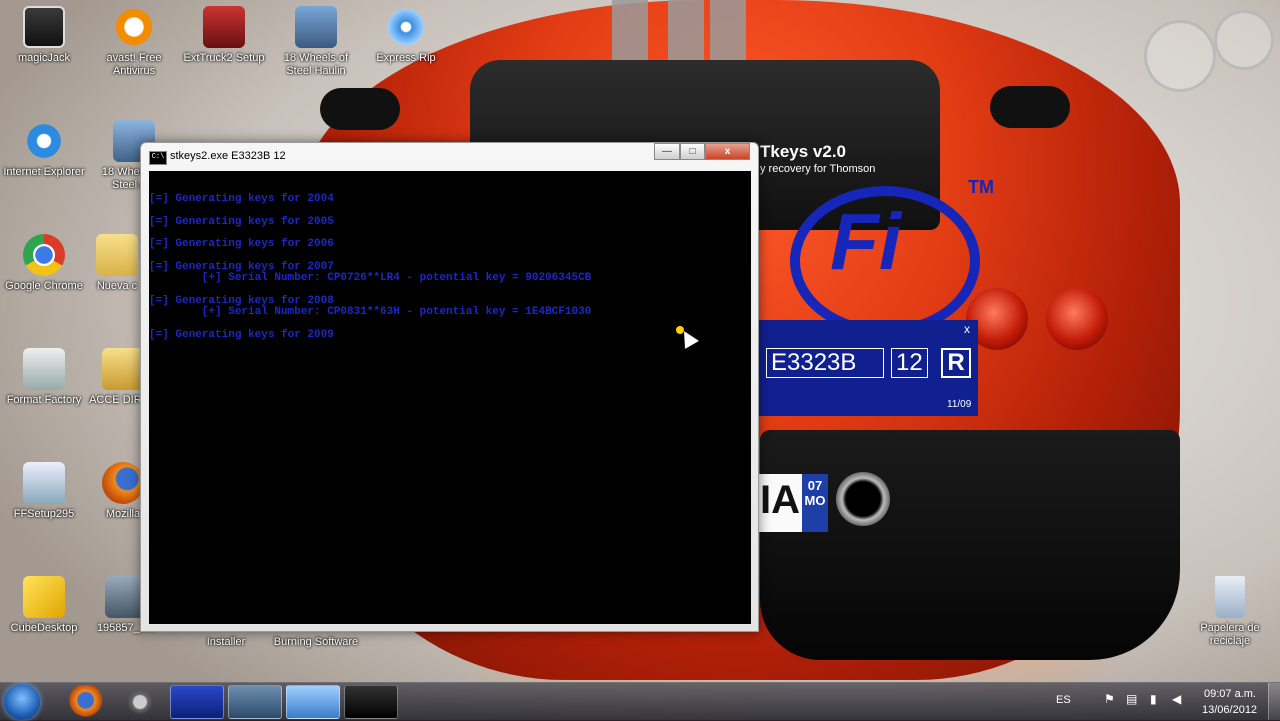  I want to click on chrome-icon, so click(44, 255).